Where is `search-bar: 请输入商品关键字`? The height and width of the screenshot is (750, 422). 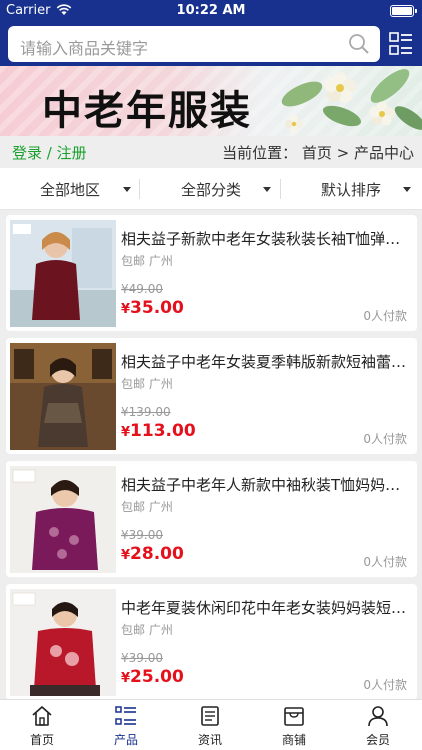 search-bar: 请输入商品关键字 is located at coordinates (211, 44).